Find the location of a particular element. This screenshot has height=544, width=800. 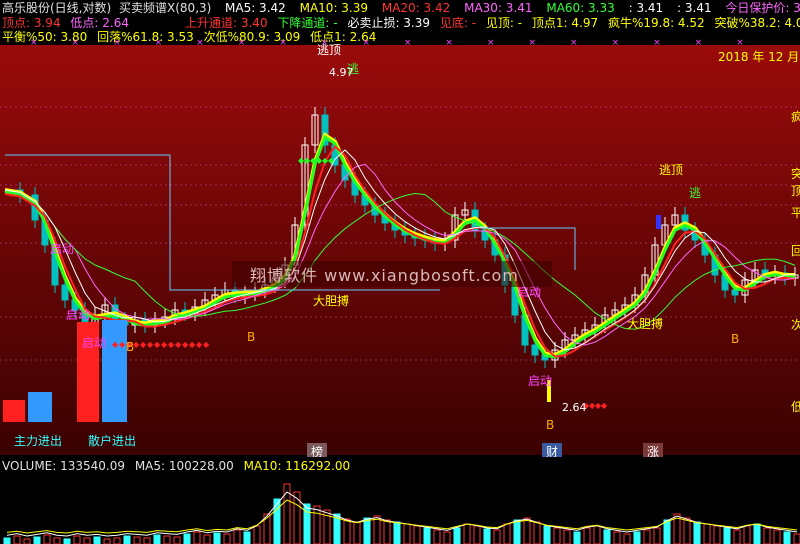

ma5-readout: MA5: 3.42 is located at coordinates (255, 8).